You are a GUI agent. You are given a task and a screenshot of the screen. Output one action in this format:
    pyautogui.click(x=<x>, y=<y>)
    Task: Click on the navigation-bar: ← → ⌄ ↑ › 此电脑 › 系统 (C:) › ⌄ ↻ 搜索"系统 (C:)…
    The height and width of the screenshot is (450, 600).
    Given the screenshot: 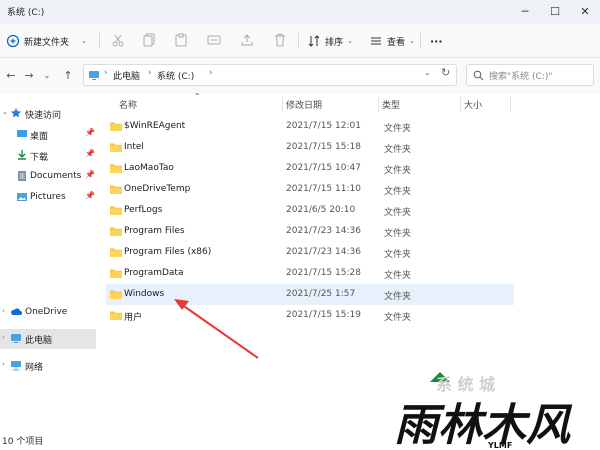 What is the action you would take?
    pyautogui.click(x=300, y=76)
    